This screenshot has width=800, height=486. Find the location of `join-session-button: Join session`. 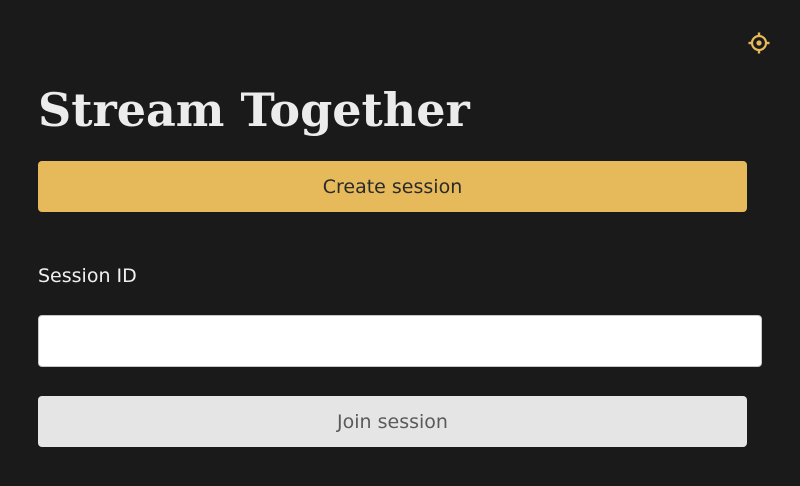

join-session-button: Join session is located at coordinates (392, 421).